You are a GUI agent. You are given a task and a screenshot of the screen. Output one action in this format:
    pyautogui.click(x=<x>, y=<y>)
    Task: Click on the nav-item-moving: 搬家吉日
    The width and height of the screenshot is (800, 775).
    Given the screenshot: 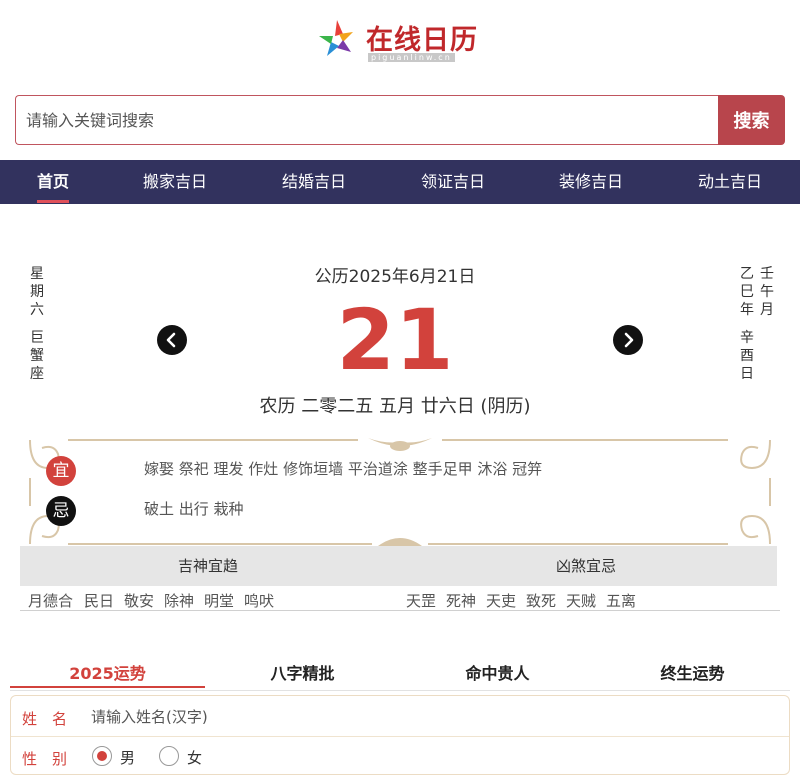 What is the action you would take?
    pyautogui.click(x=175, y=182)
    